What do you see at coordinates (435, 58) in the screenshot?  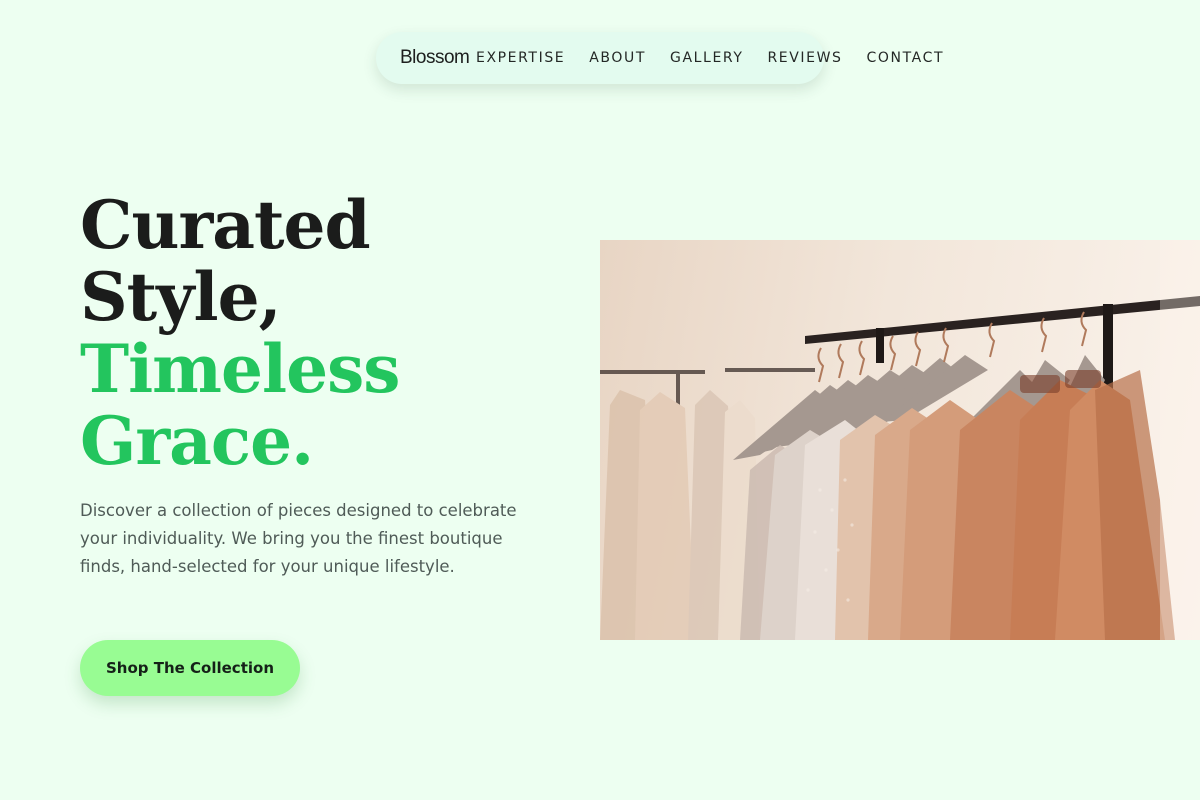 I see `brand-logo: Blossom` at bounding box center [435, 58].